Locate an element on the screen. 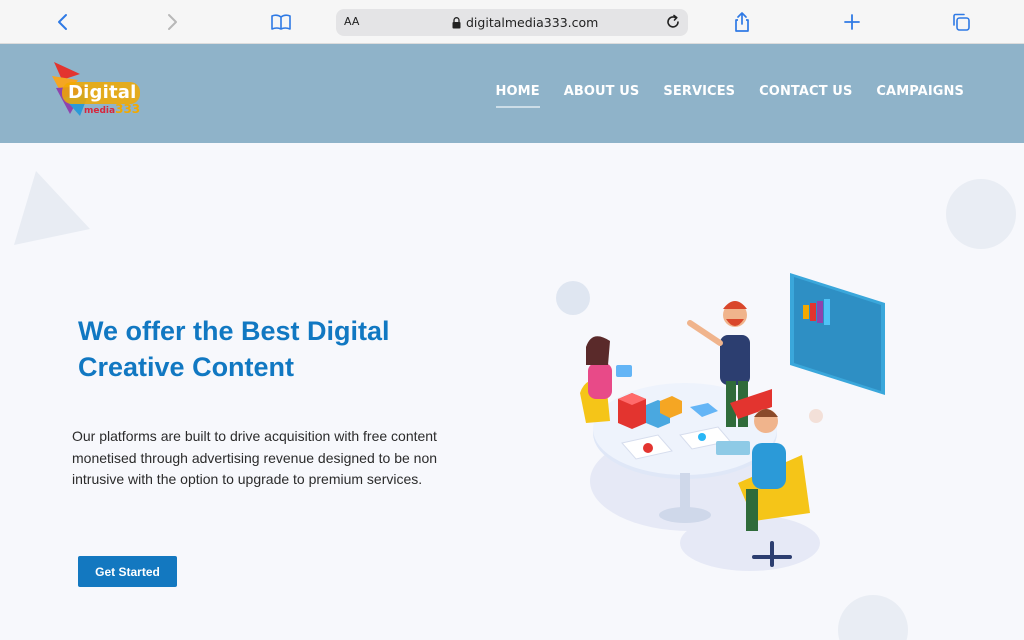 Image resolution: width=1024 pixels, height=640 pixels. browser-toolbar: AA digitalmedia333.com is located at coordinates (512, 22).